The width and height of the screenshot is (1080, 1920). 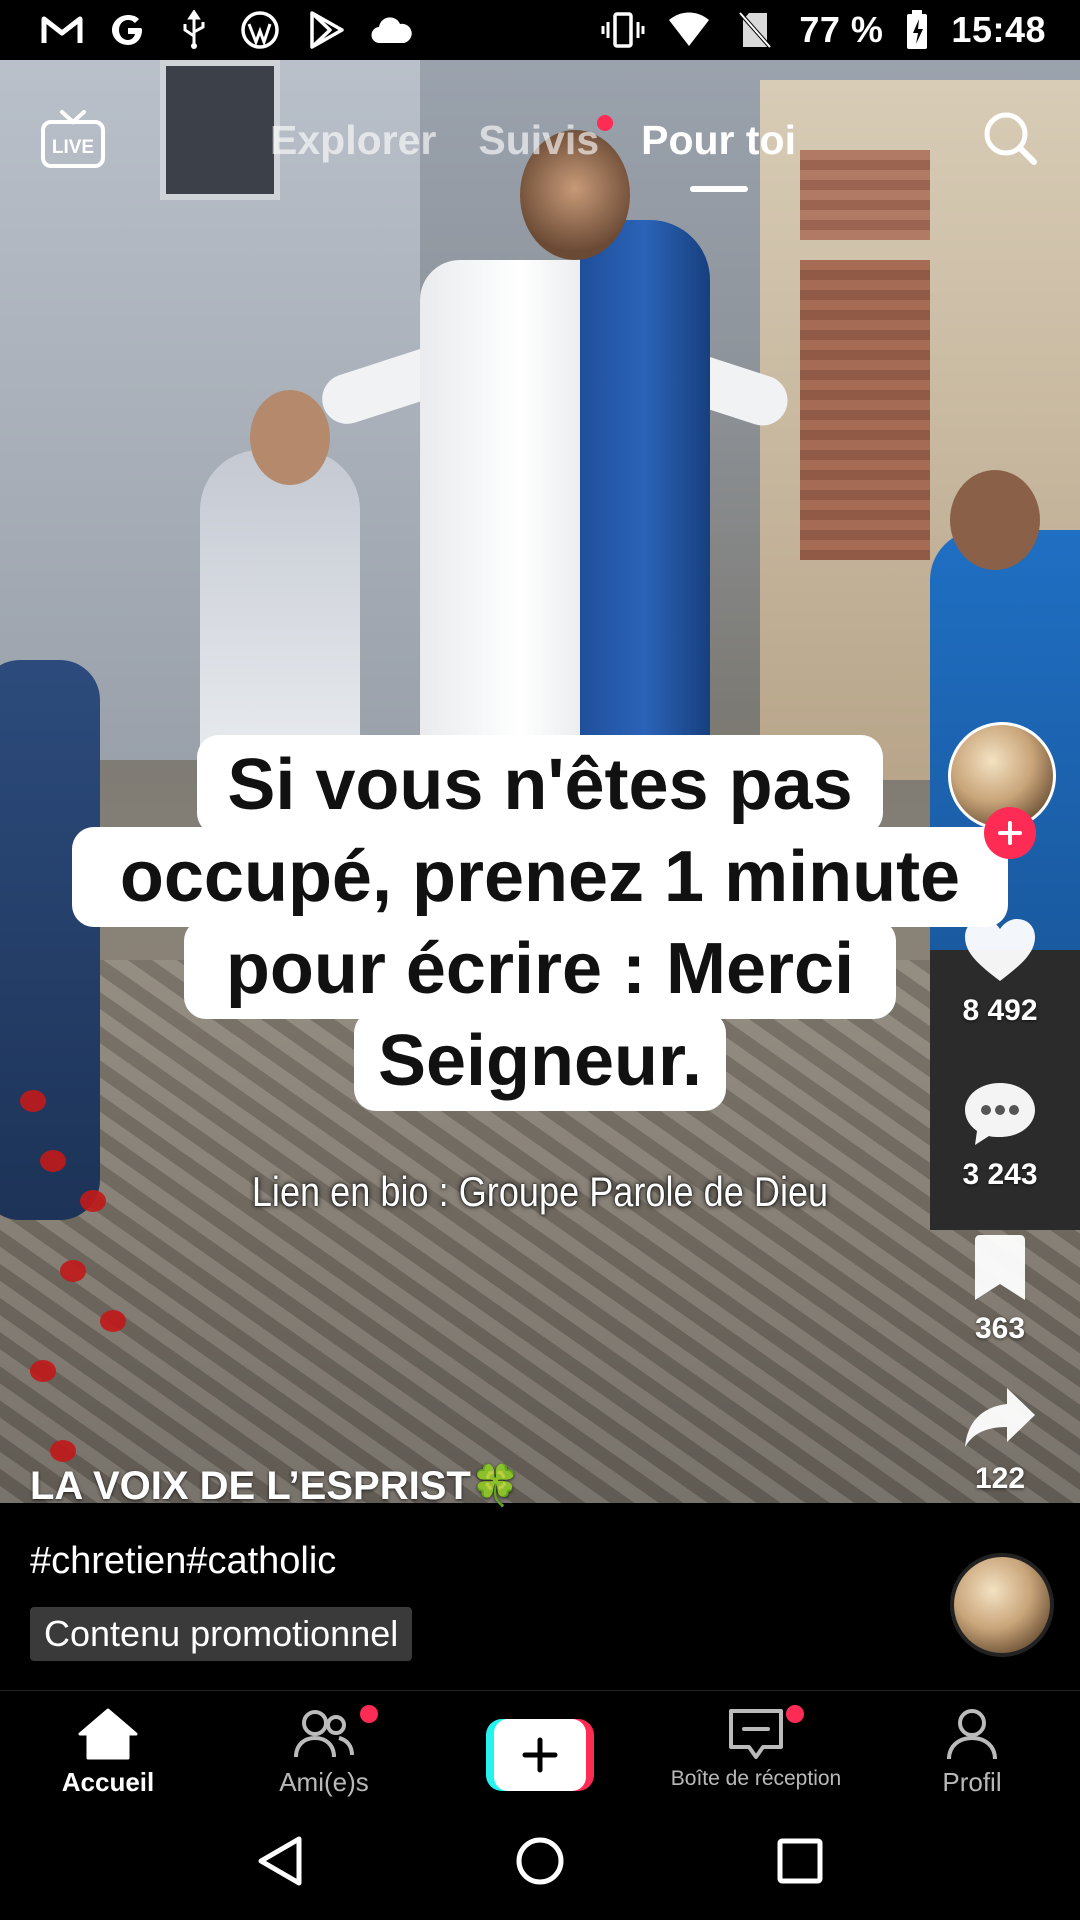 I want to click on caption-line: Si vous n'êtes pas, so click(x=540, y=785).